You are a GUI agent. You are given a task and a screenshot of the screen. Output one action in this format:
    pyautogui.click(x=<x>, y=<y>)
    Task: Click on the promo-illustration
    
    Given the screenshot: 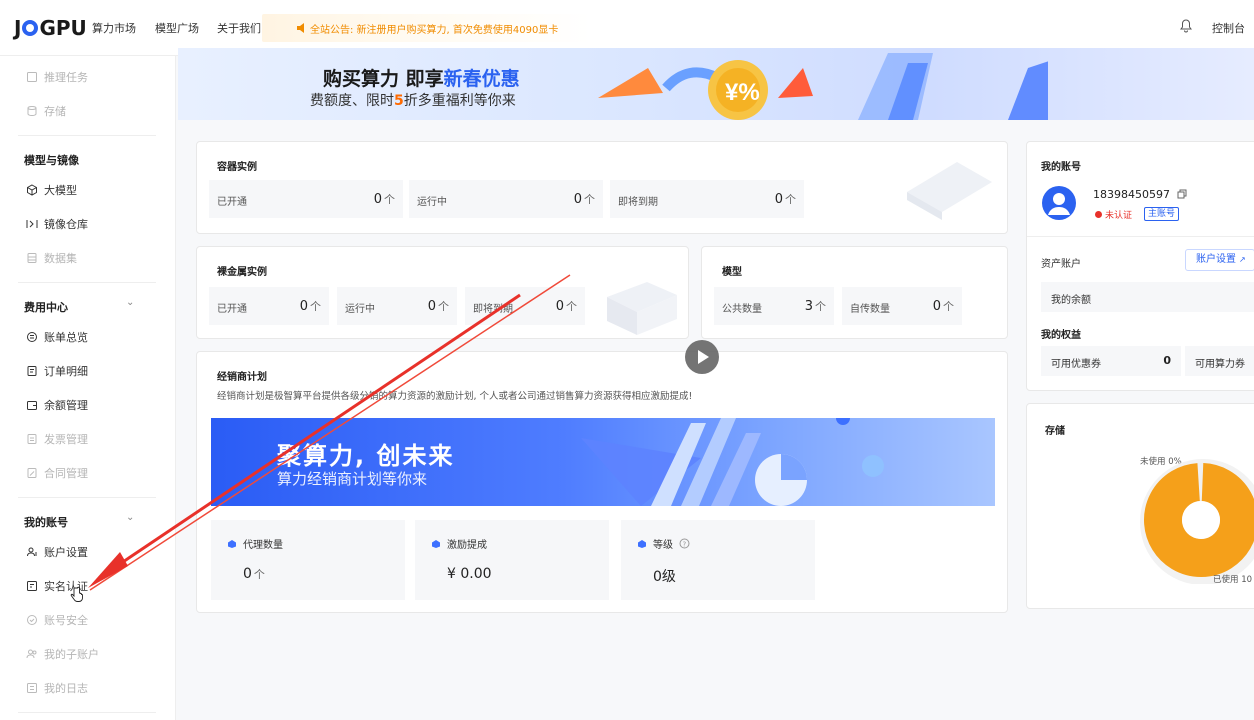 What is the action you would take?
    pyautogui.click(x=732, y=462)
    